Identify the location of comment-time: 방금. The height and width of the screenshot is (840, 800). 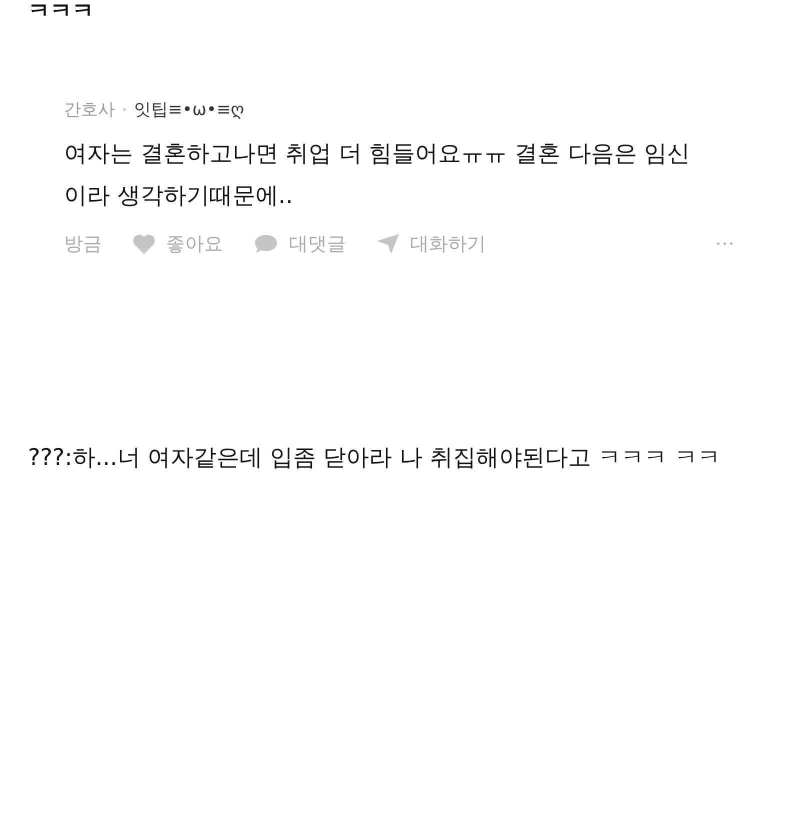
(83, 244).